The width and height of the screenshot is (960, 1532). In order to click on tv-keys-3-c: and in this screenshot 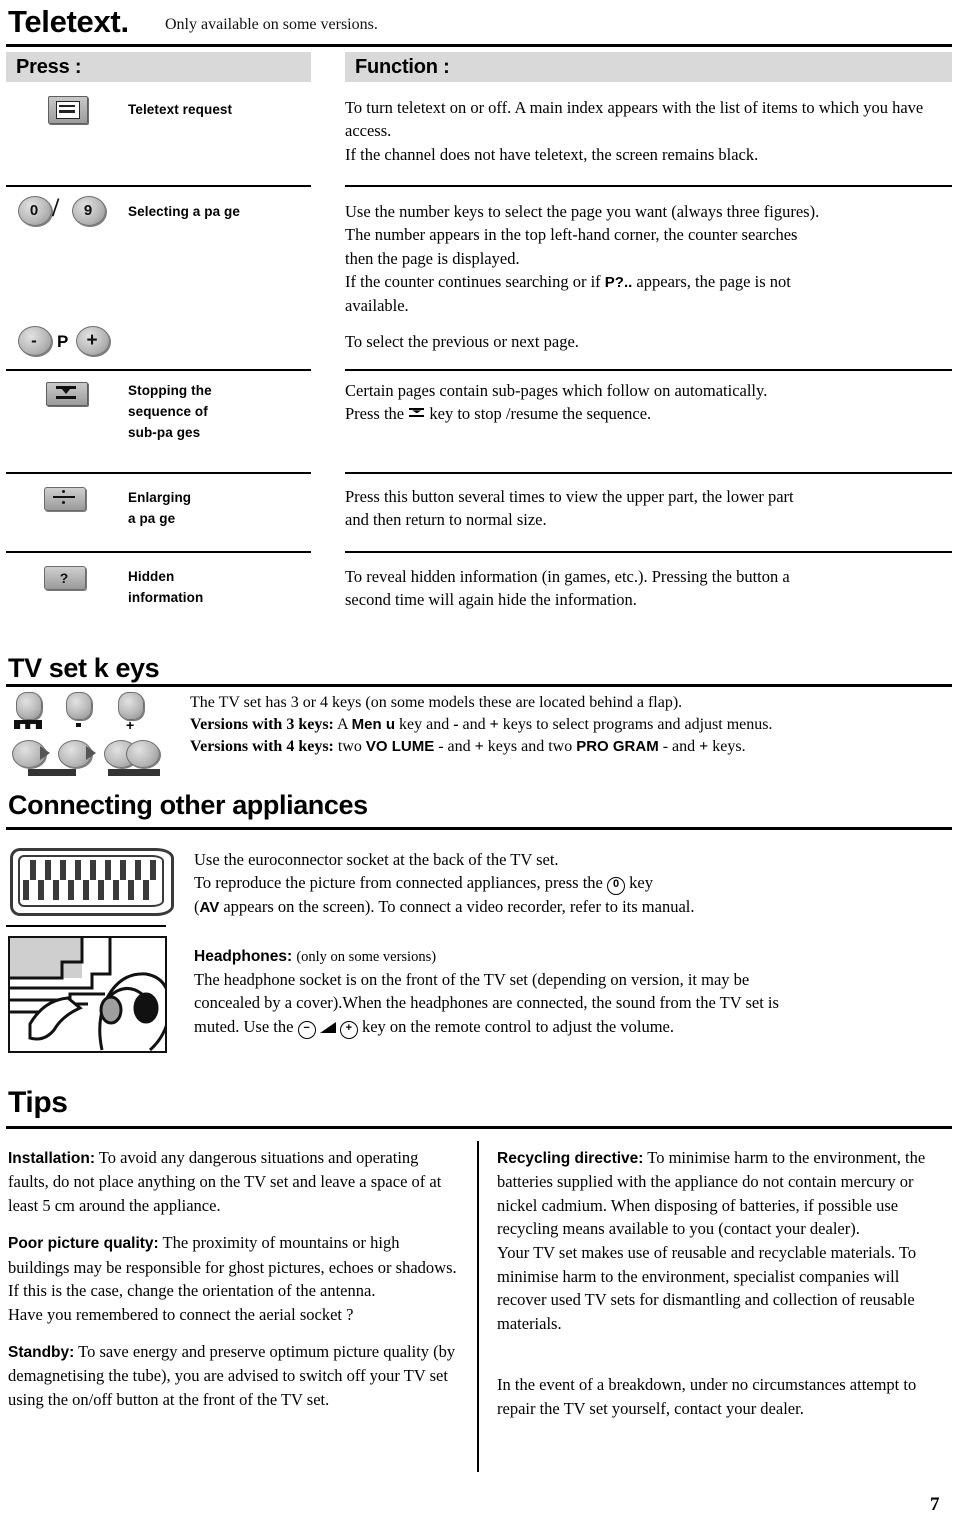, I will do `click(474, 725)`.